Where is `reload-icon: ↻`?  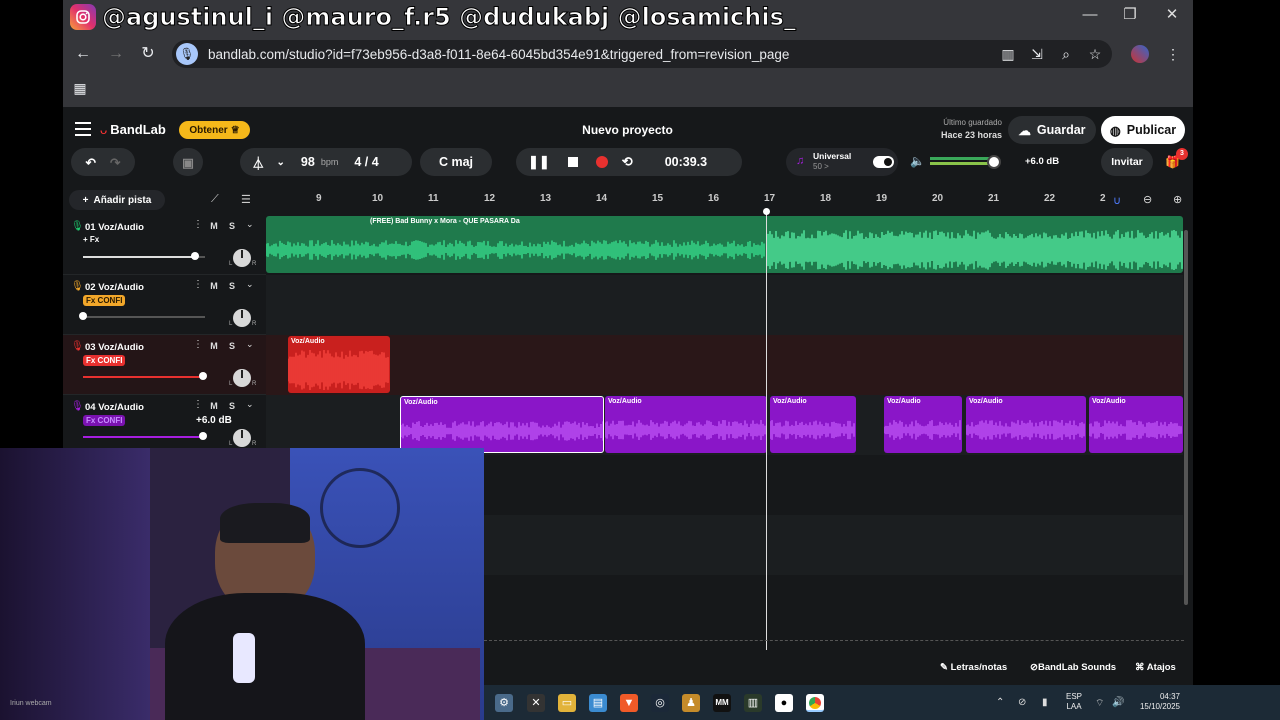
reload-icon: ↻ is located at coordinates (148, 54).